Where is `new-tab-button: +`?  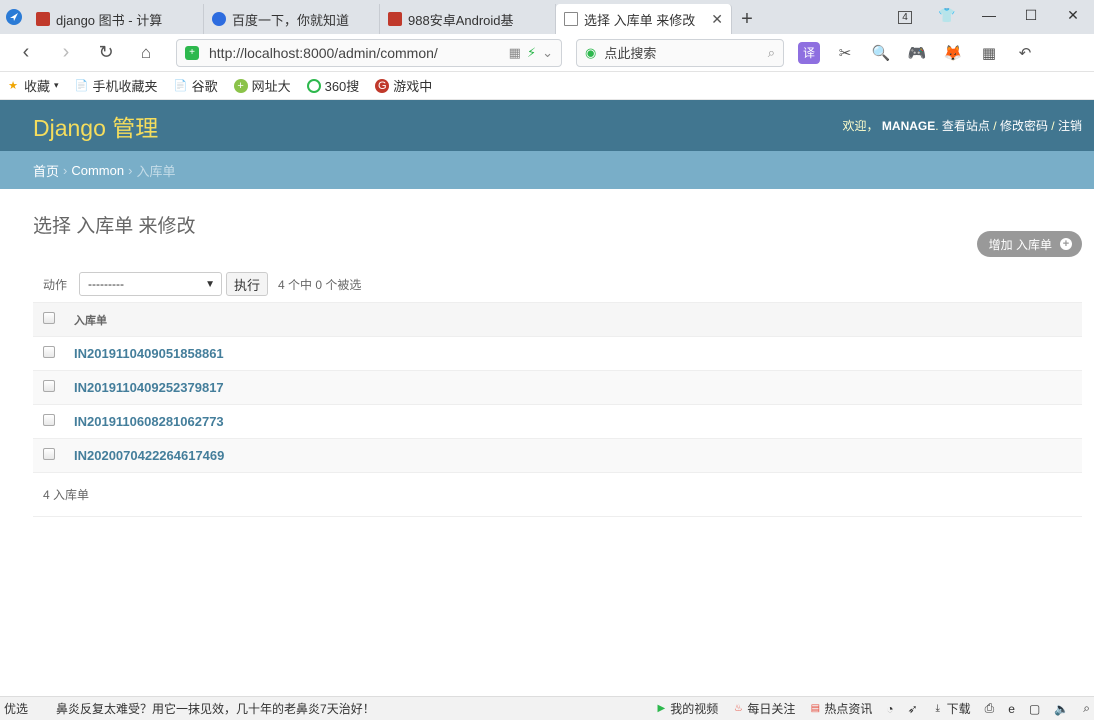 new-tab-button: + is located at coordinates (747, 19).